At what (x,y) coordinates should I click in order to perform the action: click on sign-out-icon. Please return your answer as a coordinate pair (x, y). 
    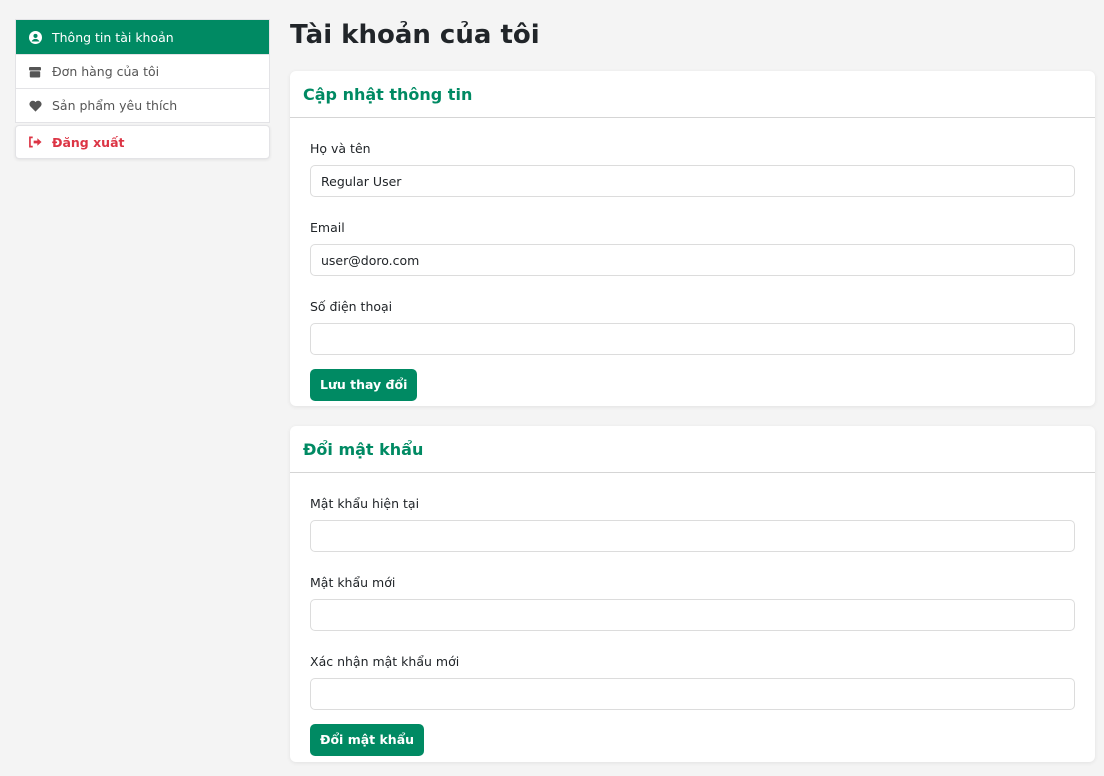
    Looking at the image, I should click on (35, 142).